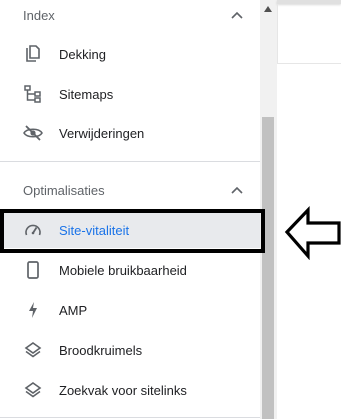  Describe the element at coordinates (268, 268) in the screenshot. I see `scroll-thumb` at that location.